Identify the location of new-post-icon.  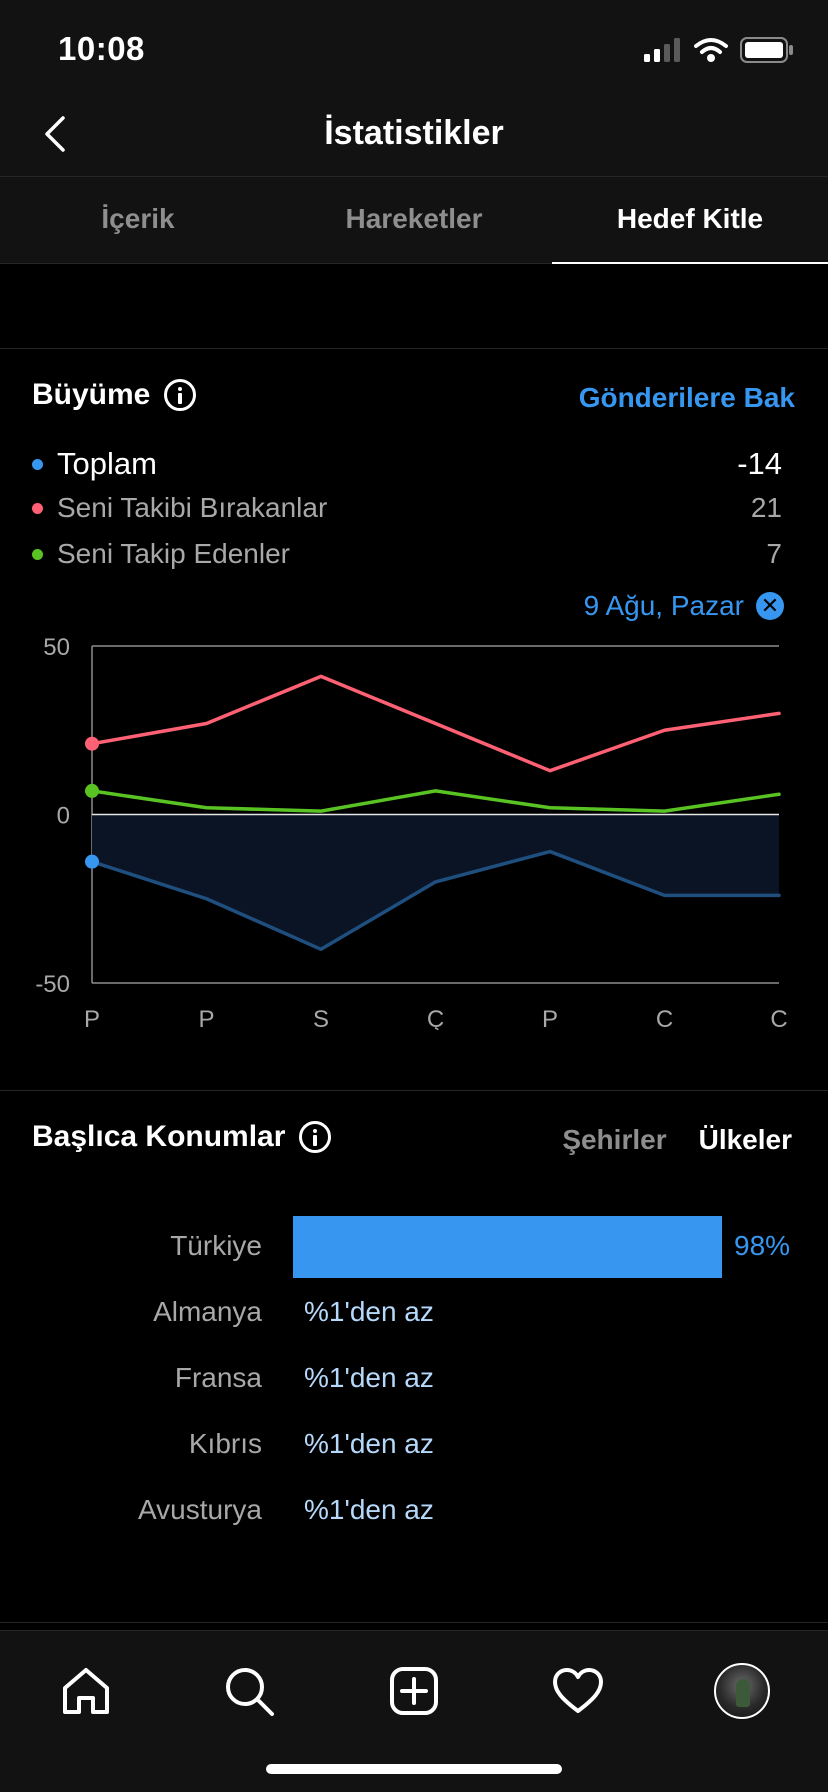
(414, 1691).